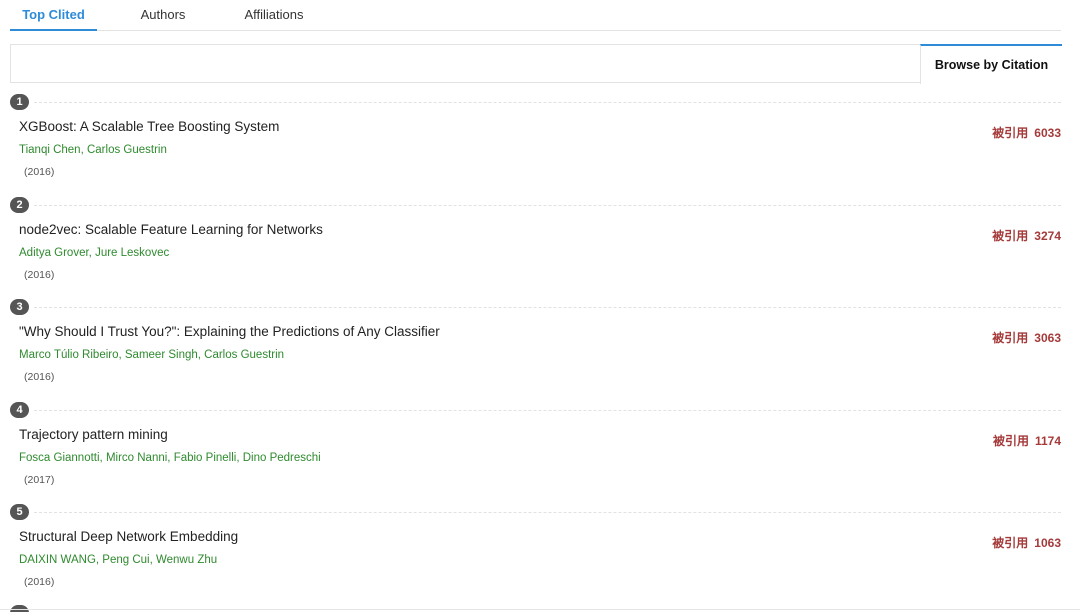 This screenshot has width=1080, height=612. What do you see at coordinates (19, 512) in the screenshot?
I see `rank-badge: 5` at bounding box center [19, 512].